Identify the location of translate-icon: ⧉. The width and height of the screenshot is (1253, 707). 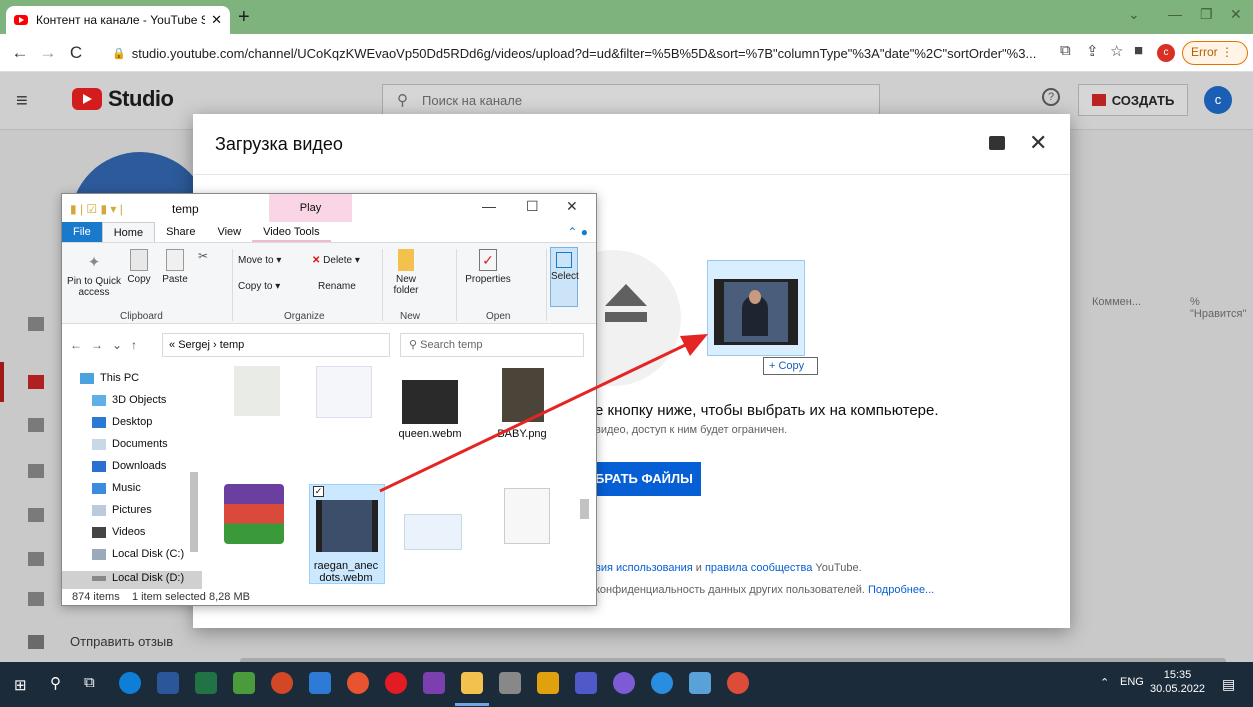
(1065, 50).